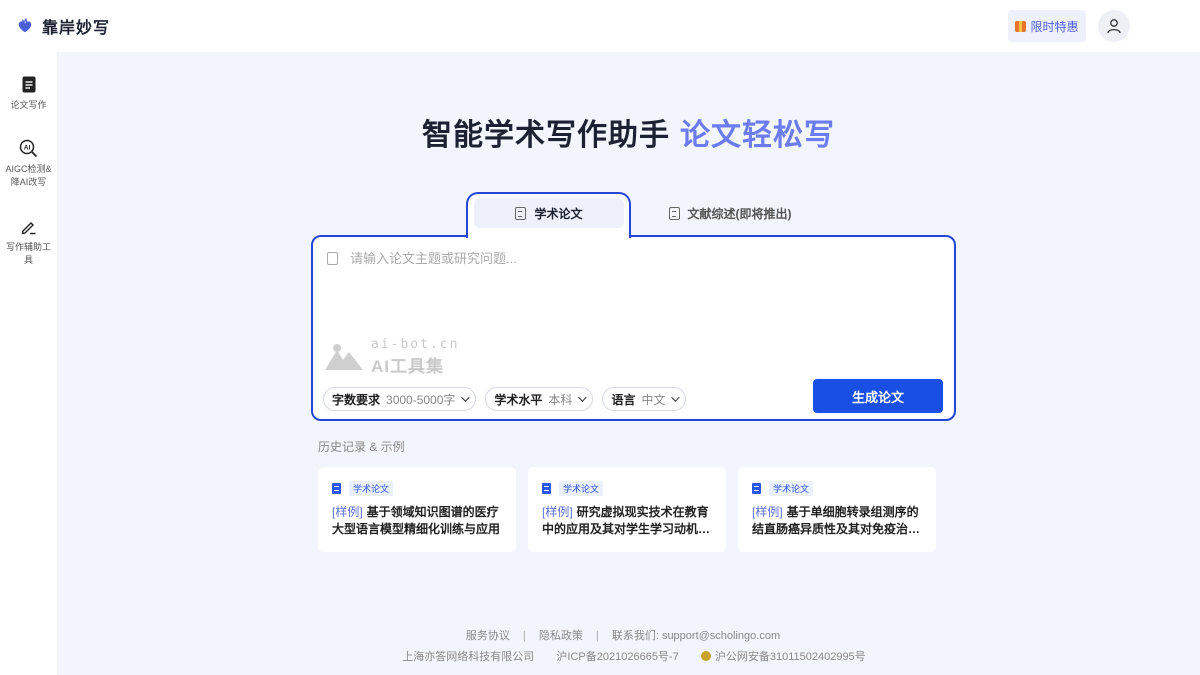 The height and width of the screenshot is (675, 1200). What do you see at coordinates (468, 657) in the screenshot?
I see `footer-company: 上海亦答网络科技有限公司` at bounding box center [468, 657].